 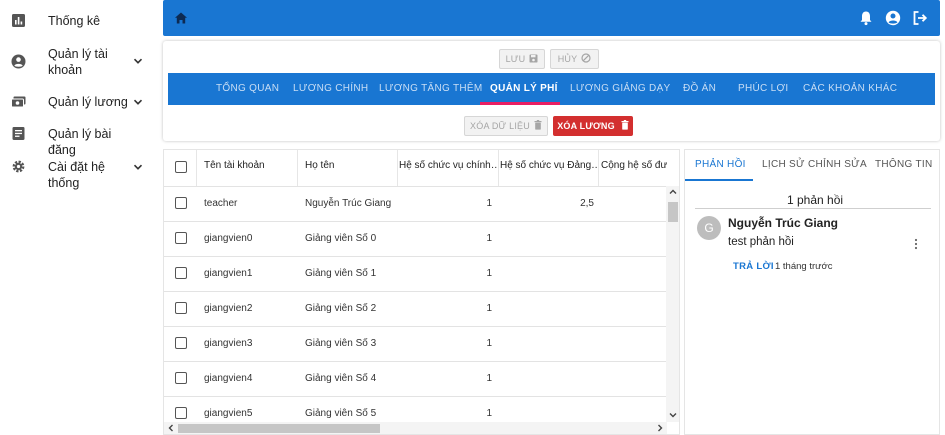 I want to click on cell-party-coefficient: 2,5, so click(x=587, y=203).